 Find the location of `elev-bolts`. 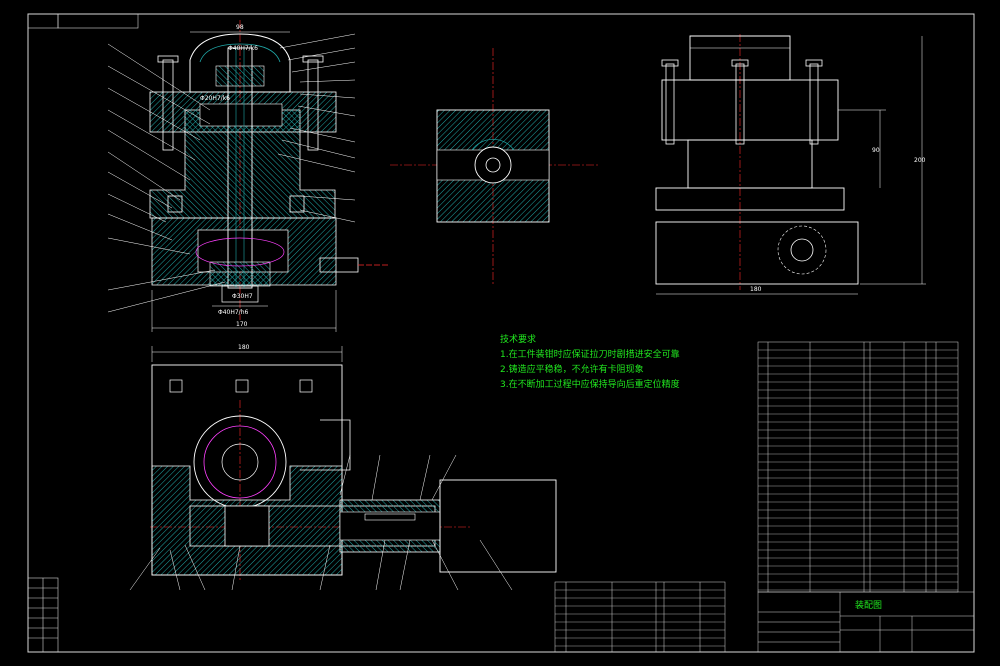

elev-bolts is located at coordinates (742, 102).